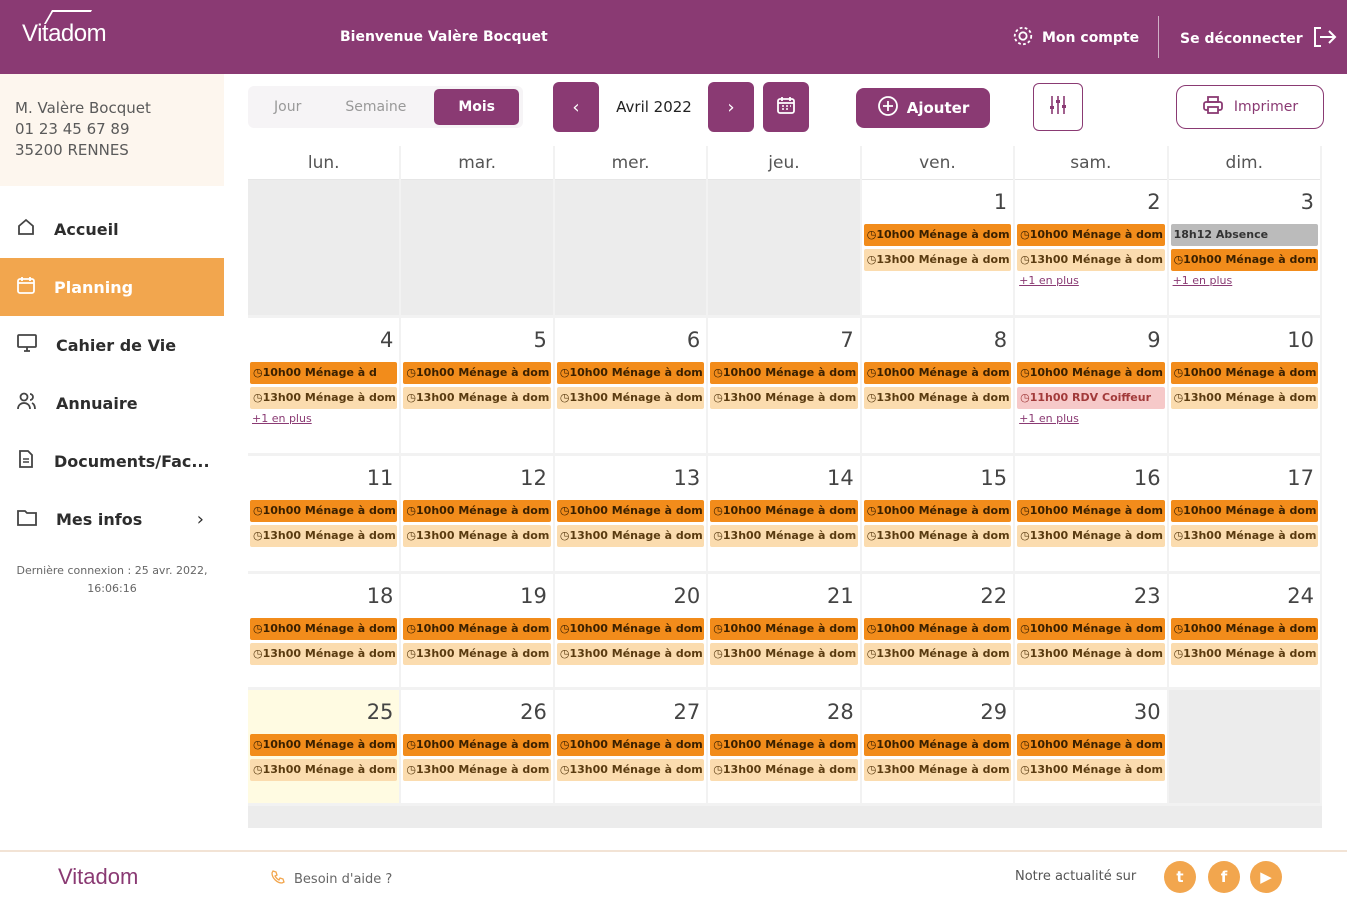 This screenshot has height=900, width=1347. I want to click on calendar-day-cell: 20 ◷10h00 Ménage à dom ◷13h00 Ménage à dom, so click(631, 632).